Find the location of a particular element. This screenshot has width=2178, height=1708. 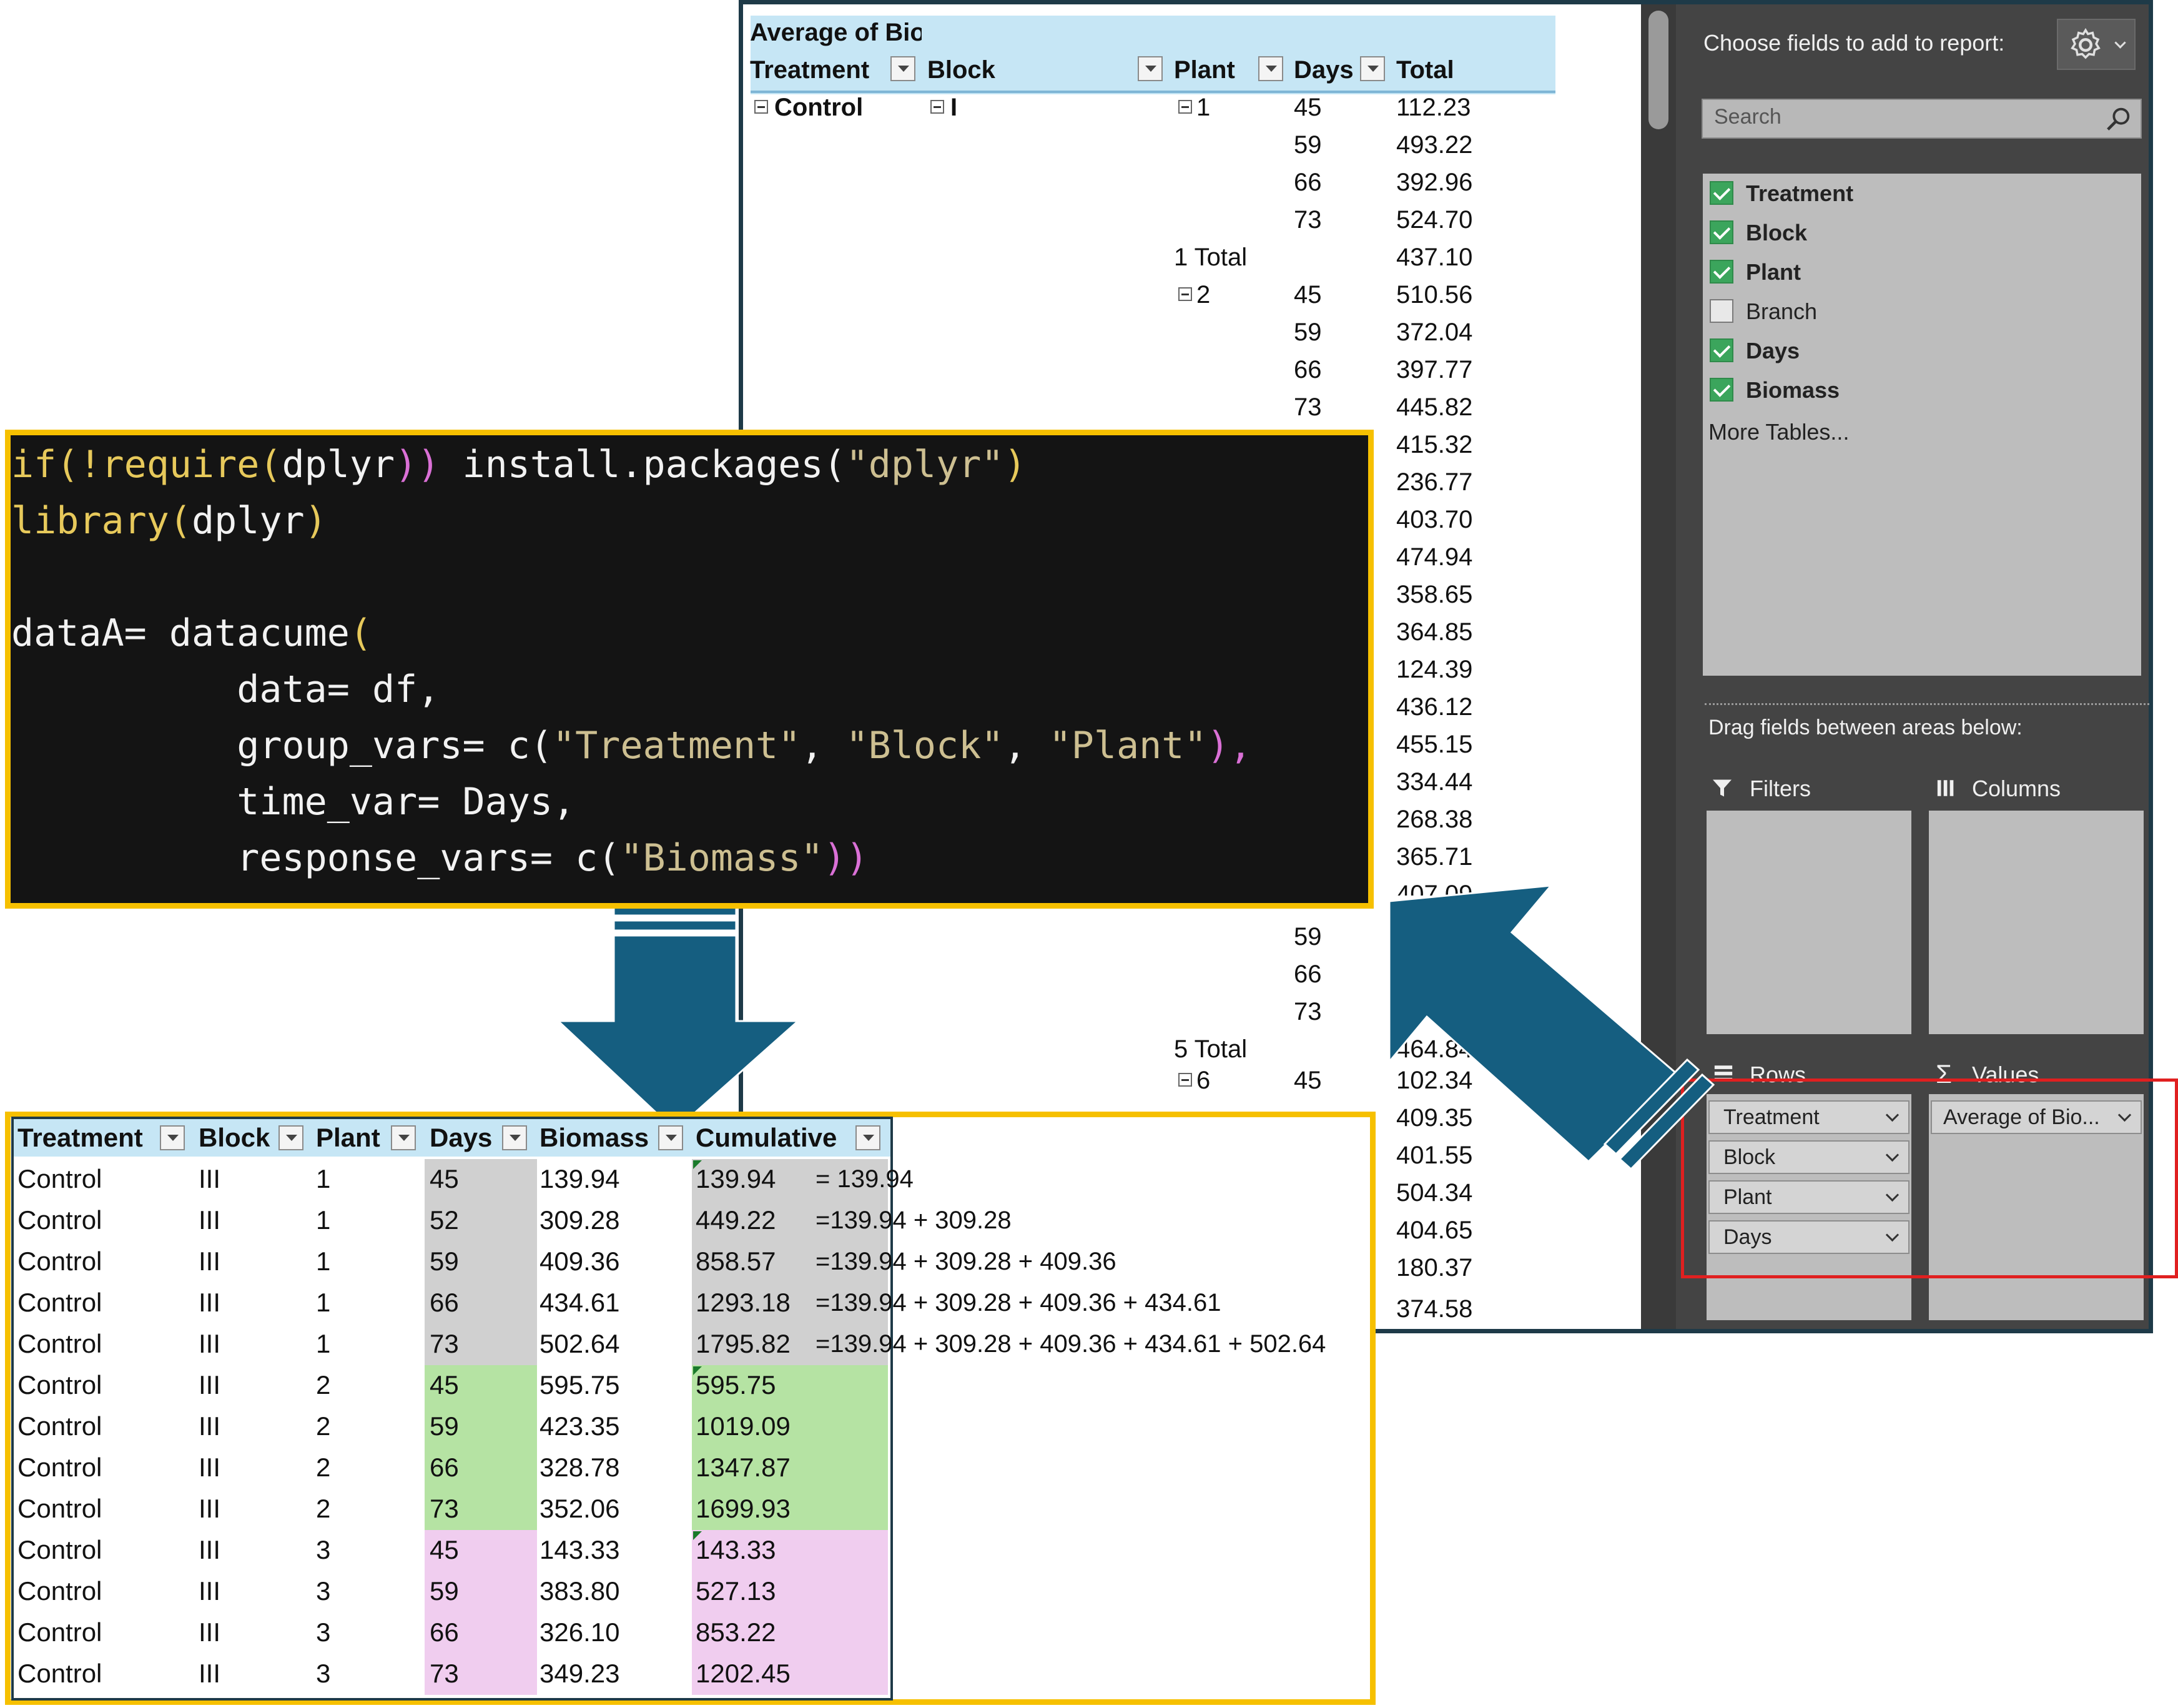

days-cell: 73 is located at coordinates (444, 1344).